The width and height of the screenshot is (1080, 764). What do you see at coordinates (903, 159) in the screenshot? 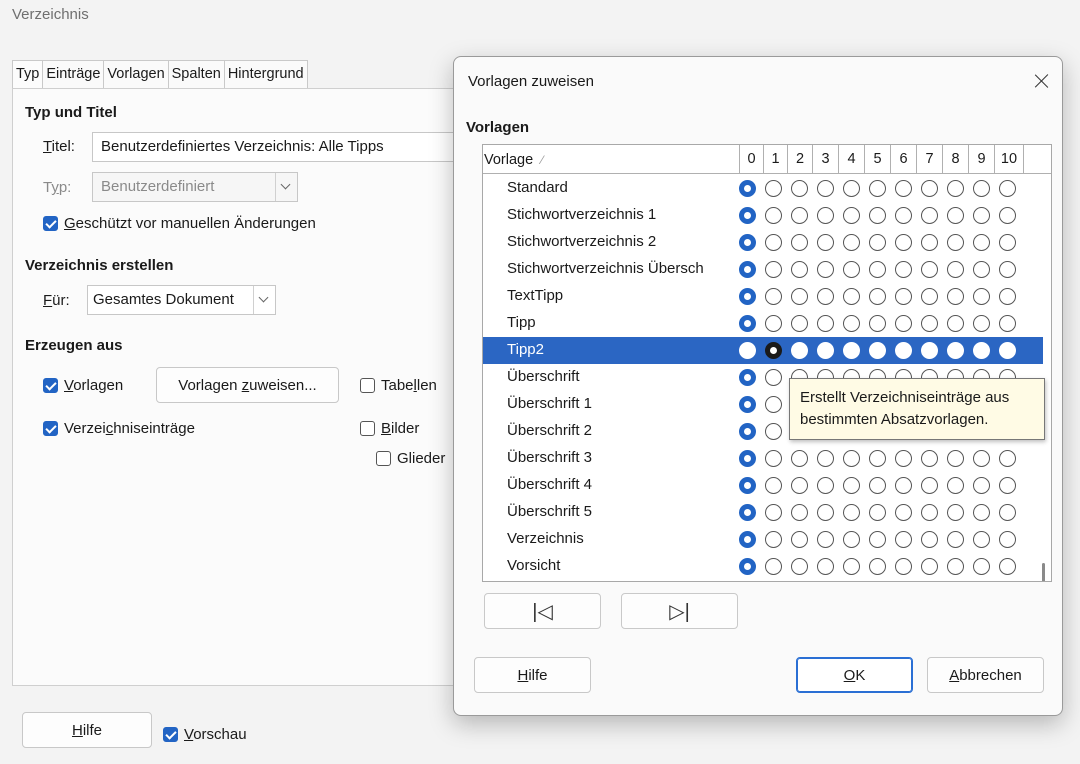
I see `col-header-level-6: 6` at bounding box center [903, 159].